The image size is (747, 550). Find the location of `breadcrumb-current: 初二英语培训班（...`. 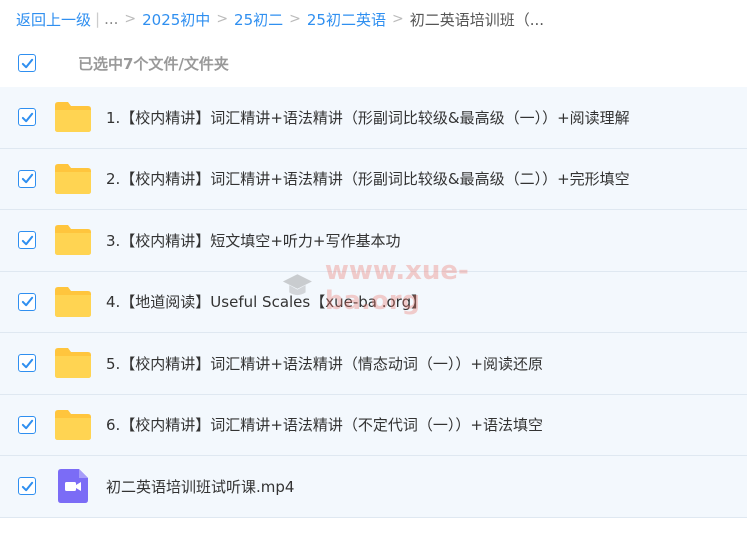

breadcrumb-current: 初二英语培训班（... is located at coordinates (477, 19).